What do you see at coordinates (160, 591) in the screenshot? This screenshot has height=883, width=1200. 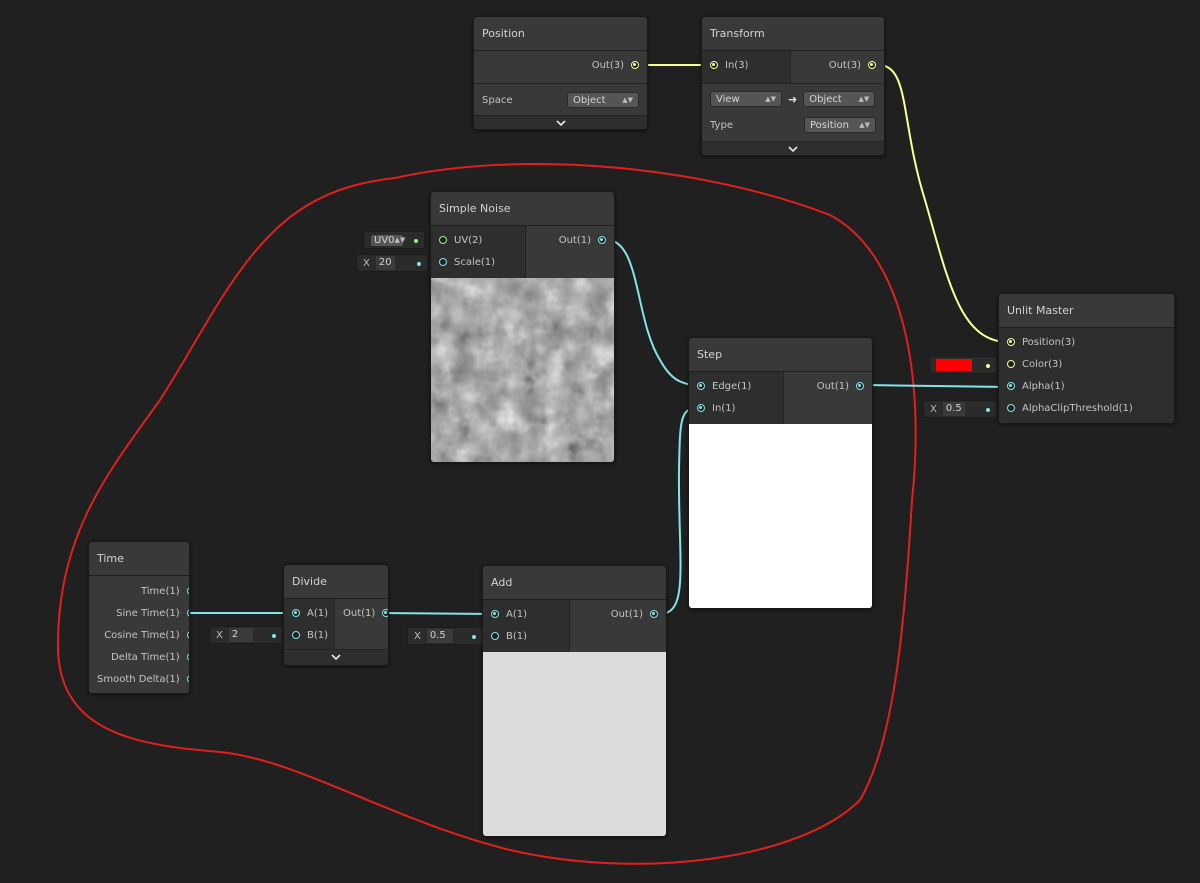 I see `port-label: Time(1)` at bounding box center [160, 591].